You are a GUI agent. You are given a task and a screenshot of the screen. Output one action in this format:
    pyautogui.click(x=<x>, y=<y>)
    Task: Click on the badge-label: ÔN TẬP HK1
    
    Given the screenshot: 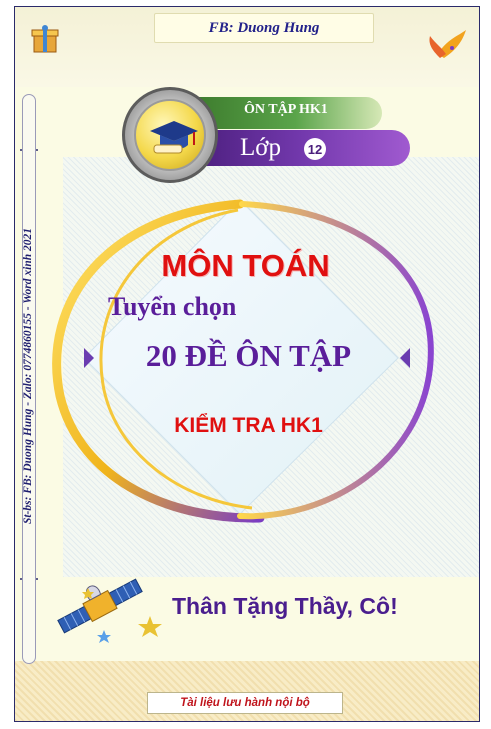 What is the action you would take?
    pyautogui.click(x=286, y=109)
    